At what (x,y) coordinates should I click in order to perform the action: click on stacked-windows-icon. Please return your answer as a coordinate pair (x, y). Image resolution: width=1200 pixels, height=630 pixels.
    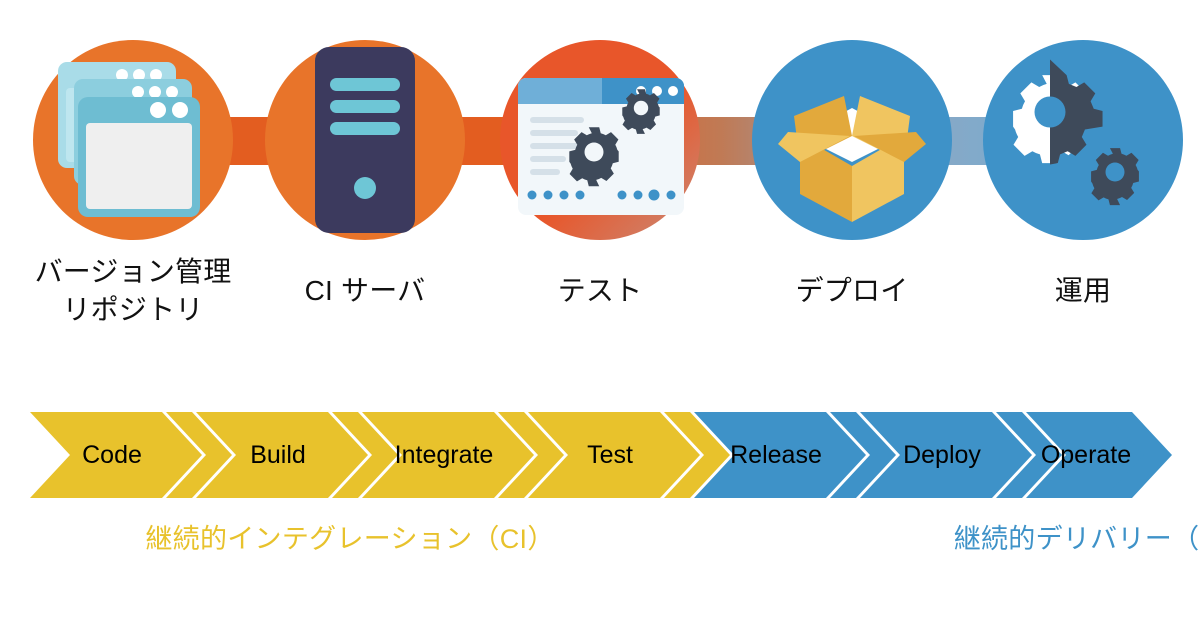
    Looking at the image, I should click on (129, 139).